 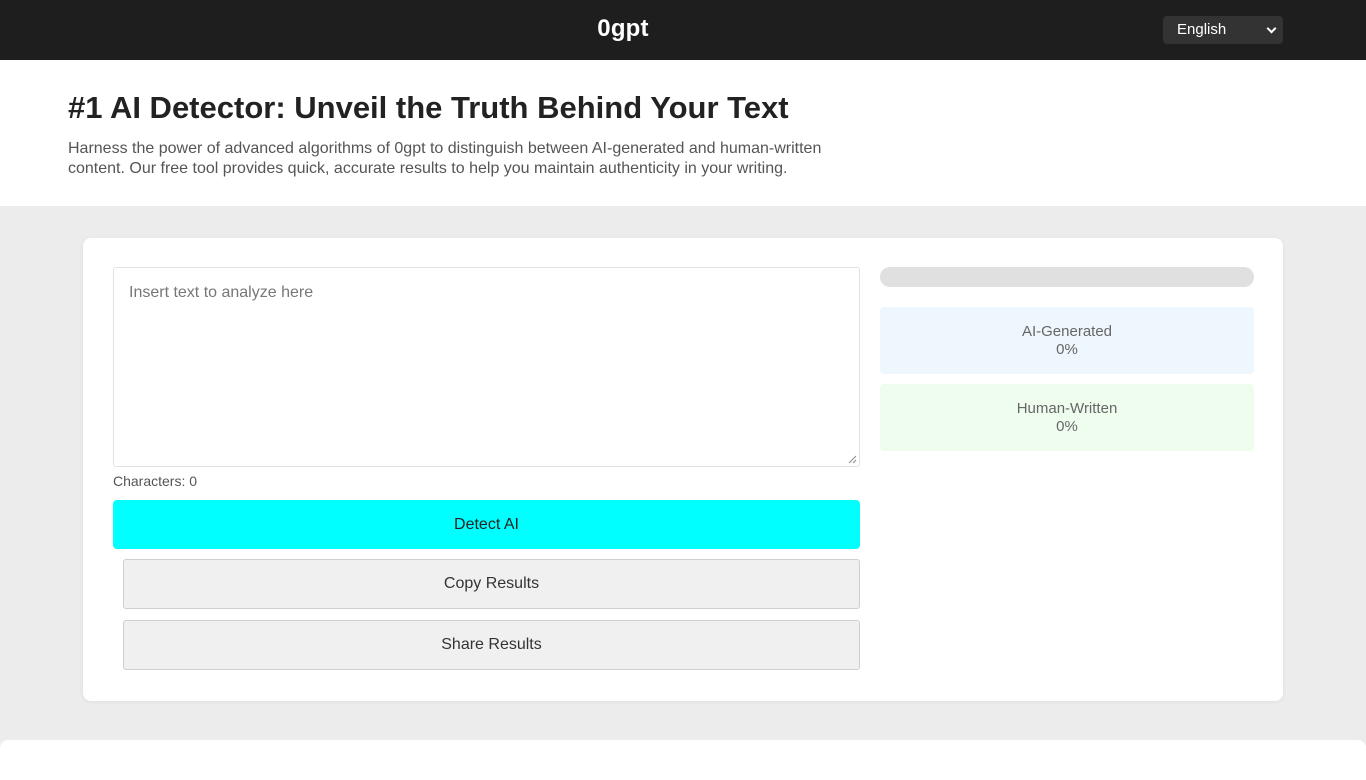 What do you see at coordinates (852, 459) in the screenshot?
I see `resize-handle-icon` at bounding box center [852, 459].